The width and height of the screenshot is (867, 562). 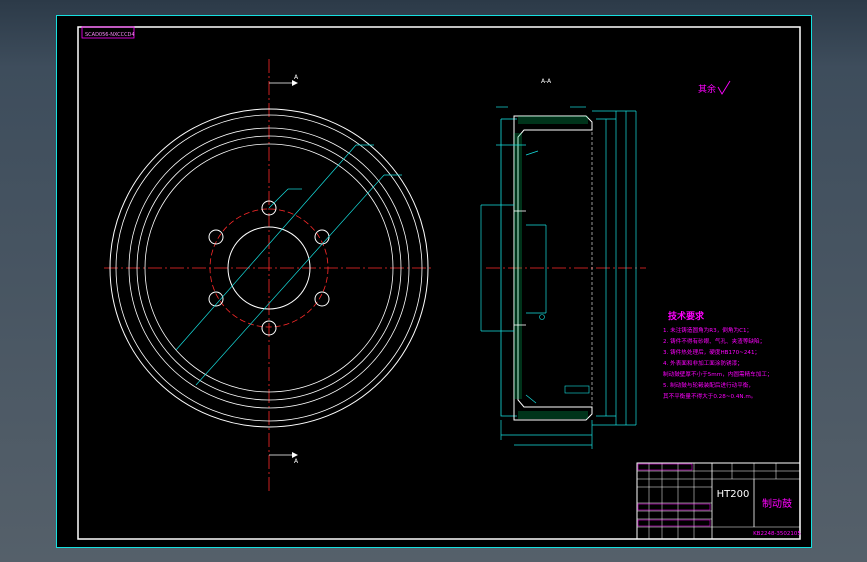 I want to click on requirement-item: 5. 制动鼓与轮毂装配后进行动平衡，, so click(x=708, y=385).